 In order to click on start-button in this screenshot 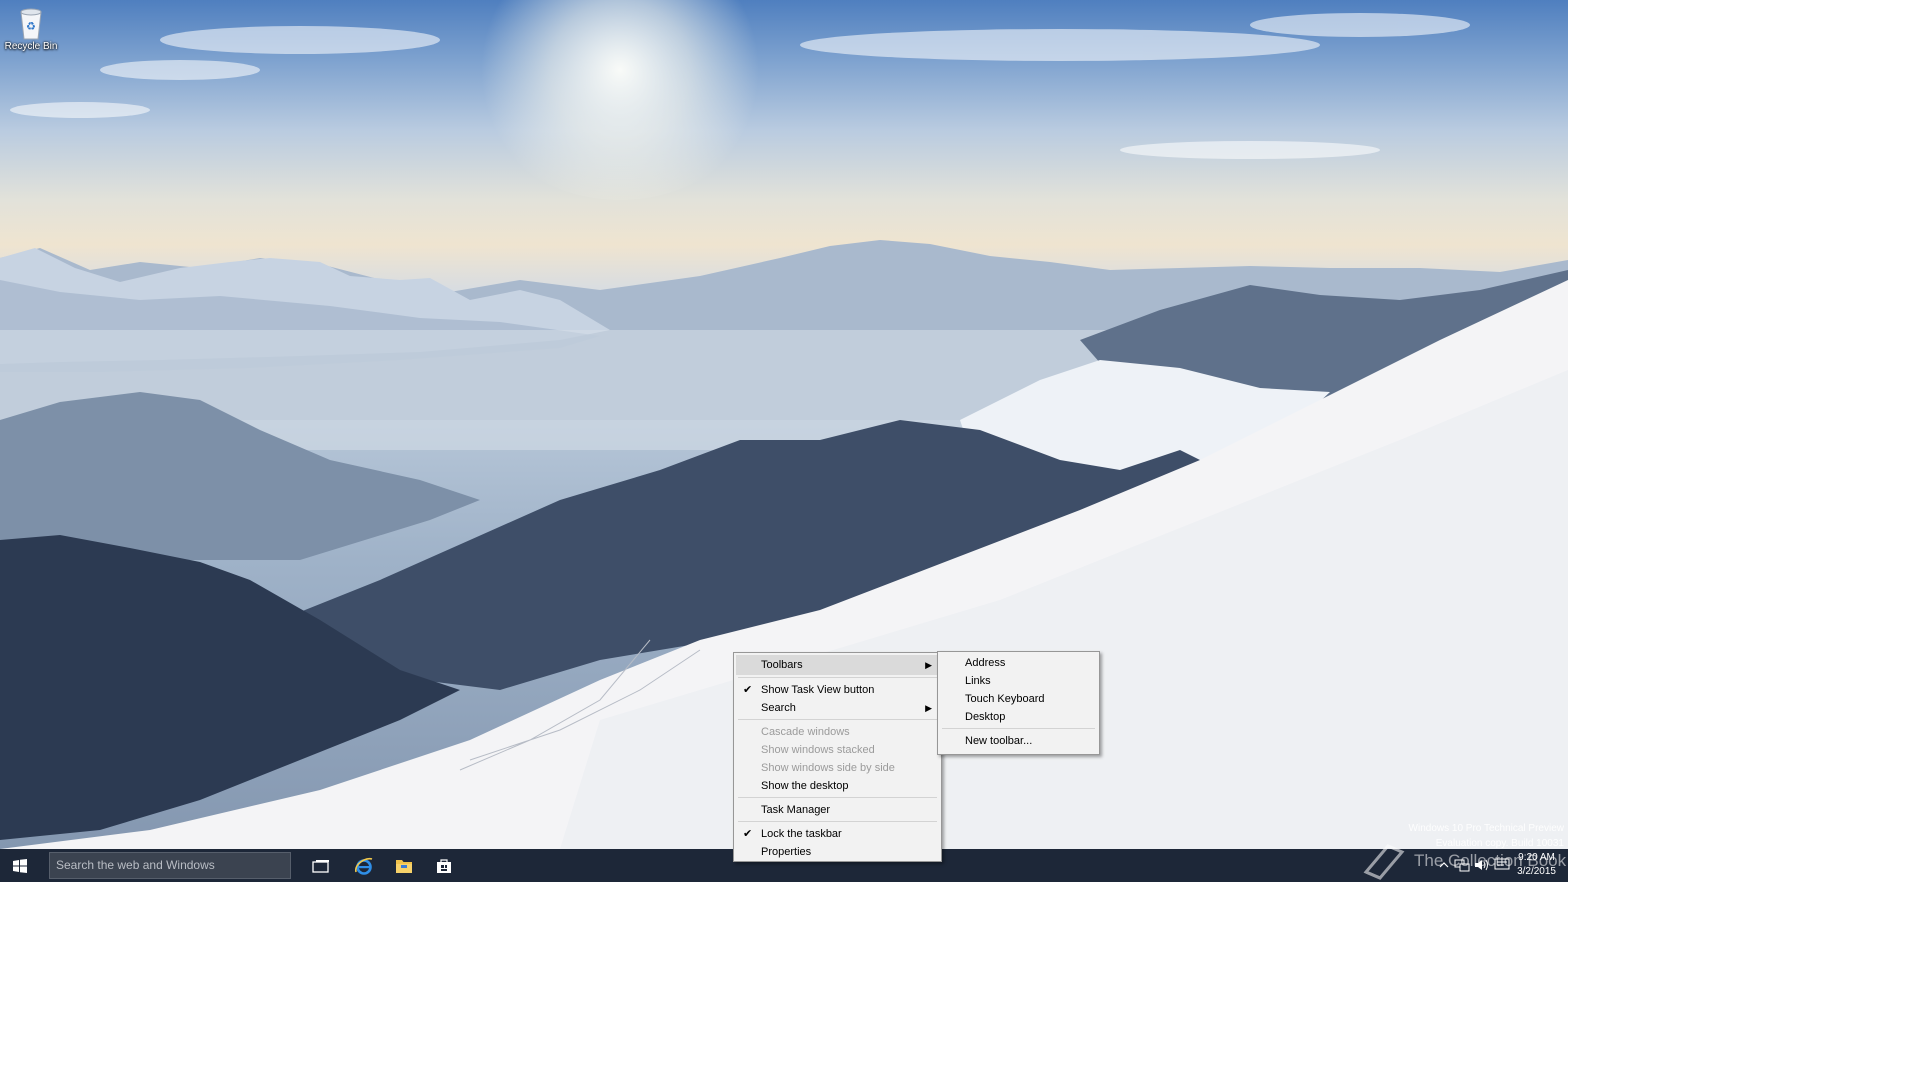, I will do `click(20, 865)`.